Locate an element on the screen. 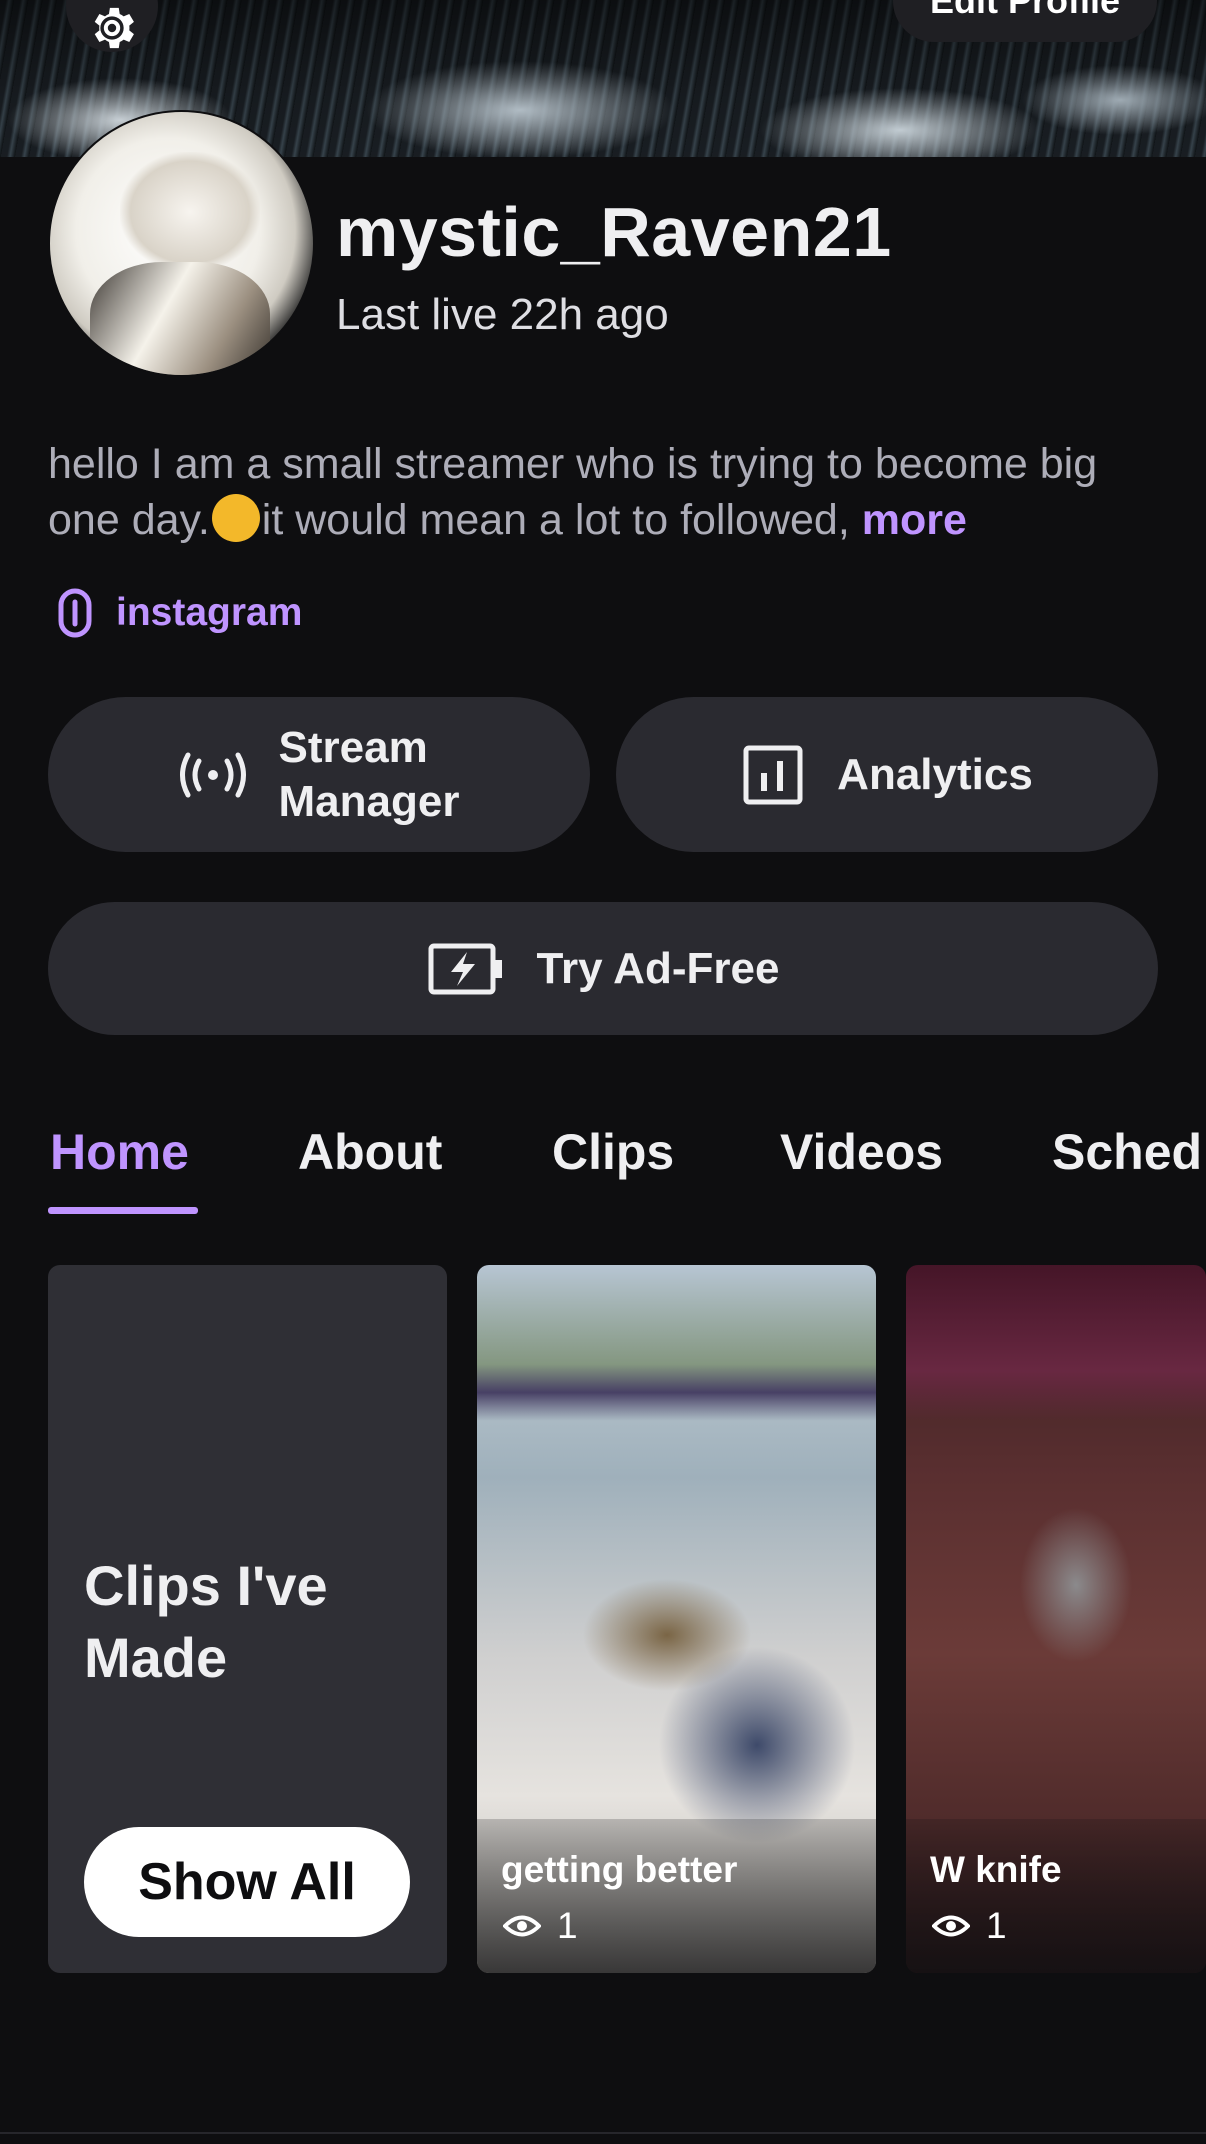  link-icon is located at coordinates (75, 613).